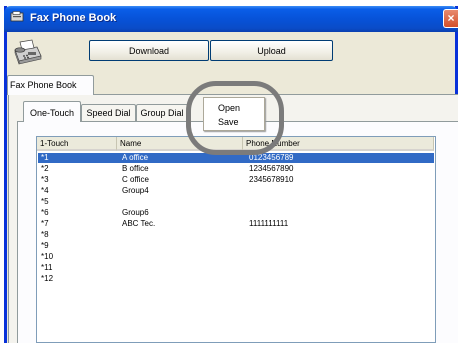  I want to click on cell-name: A office, so click(135, 157).